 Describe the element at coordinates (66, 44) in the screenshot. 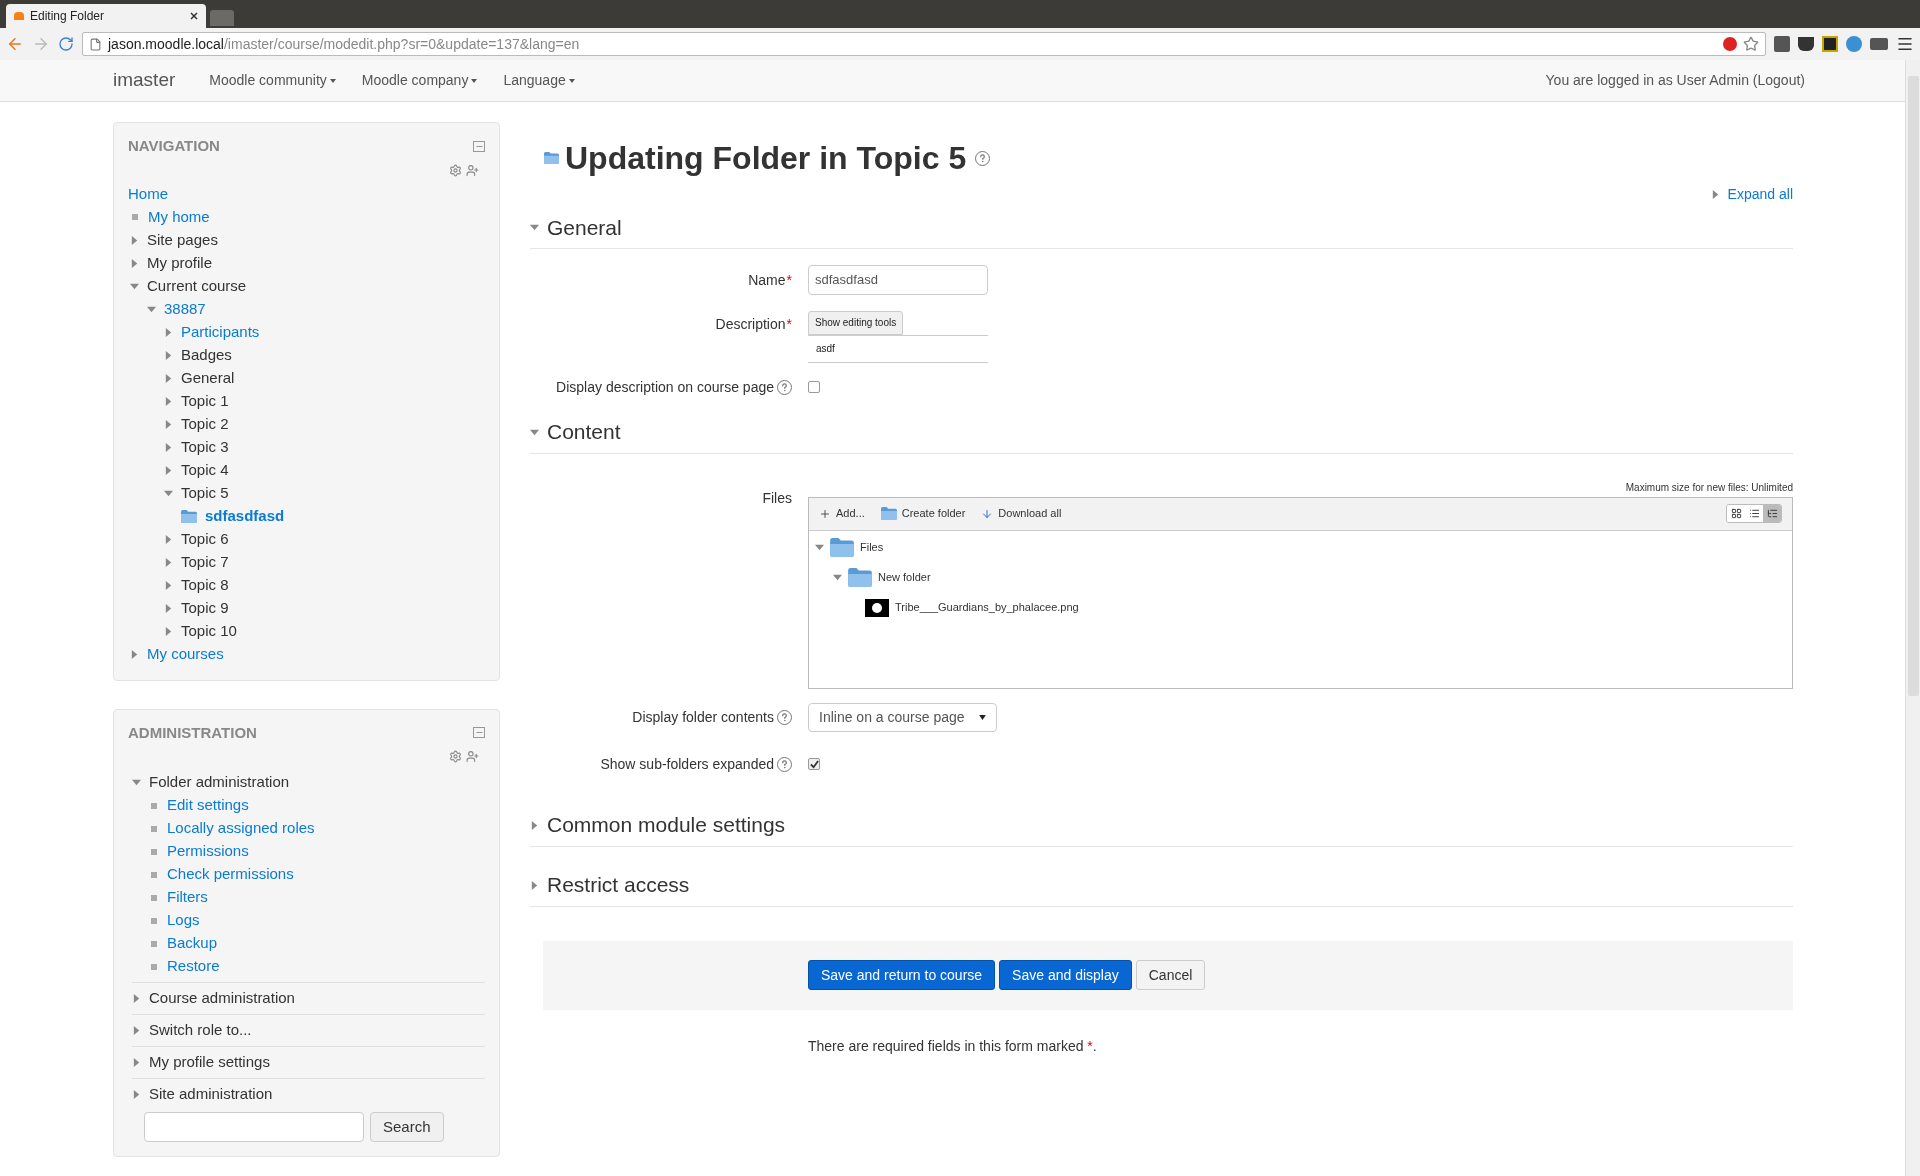

I see `reload-icon` at that location.